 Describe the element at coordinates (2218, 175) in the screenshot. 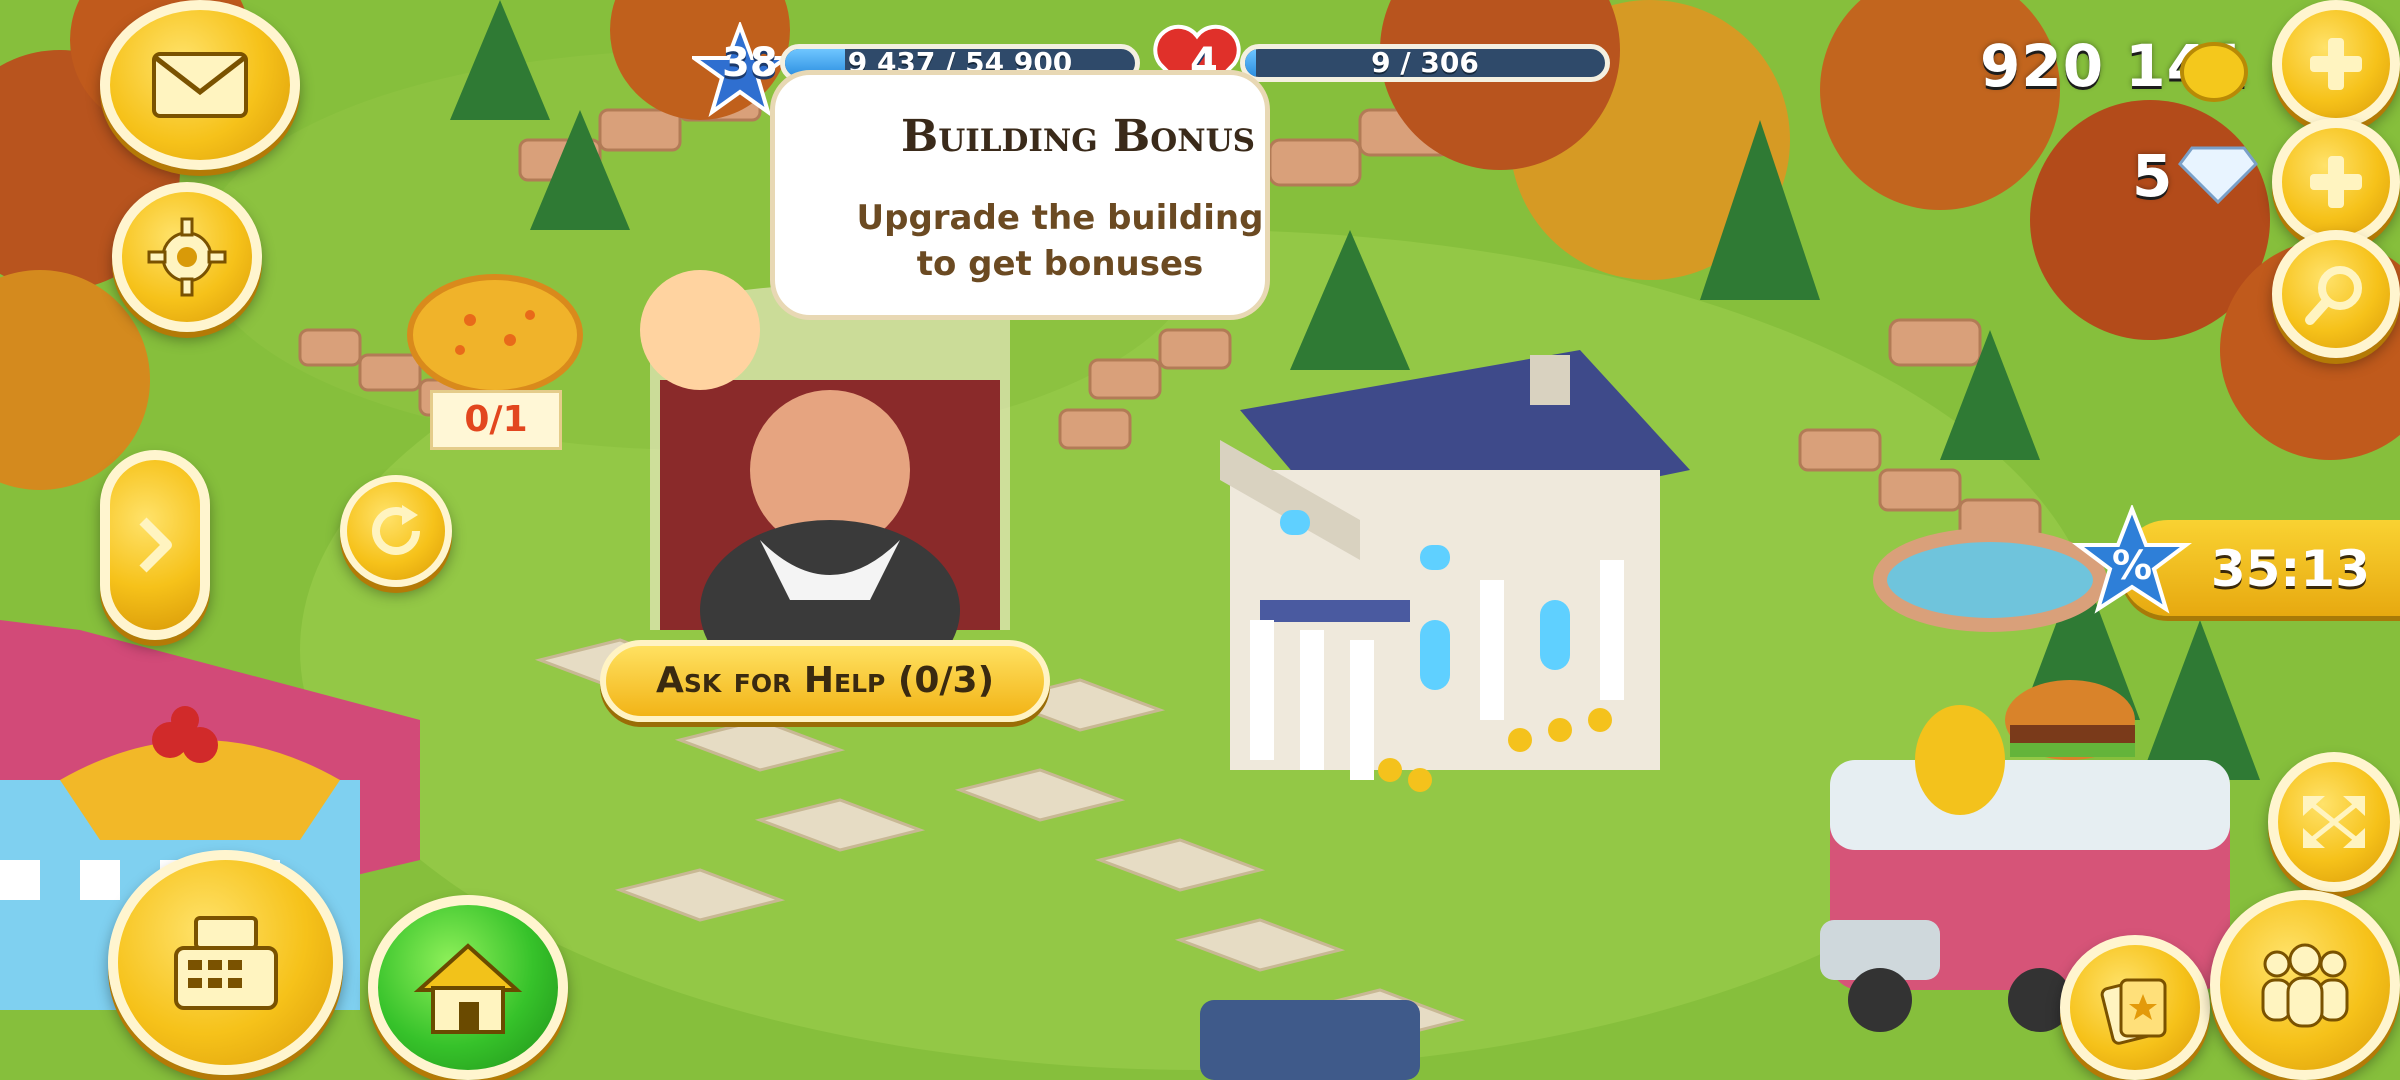

I see `diamond-icon` at that location.